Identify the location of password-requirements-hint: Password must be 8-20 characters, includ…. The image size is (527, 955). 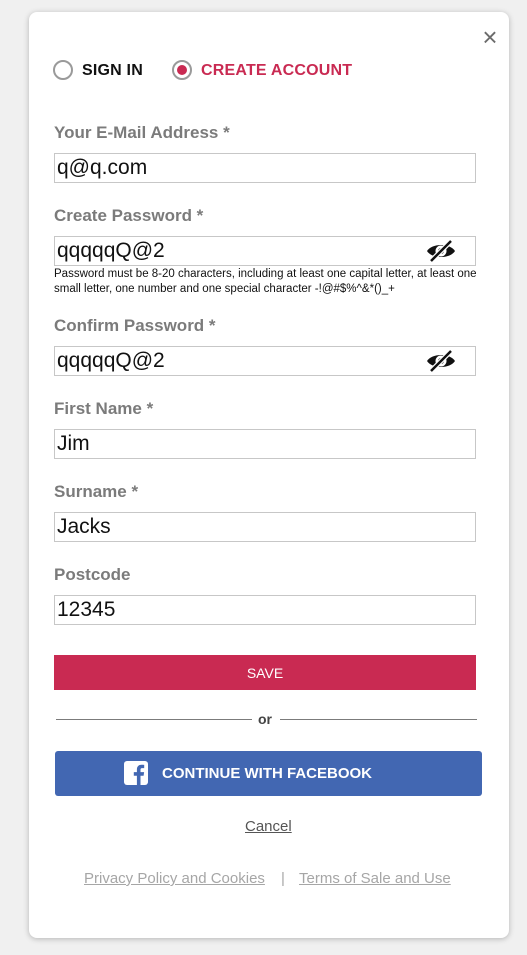
(265, 281).